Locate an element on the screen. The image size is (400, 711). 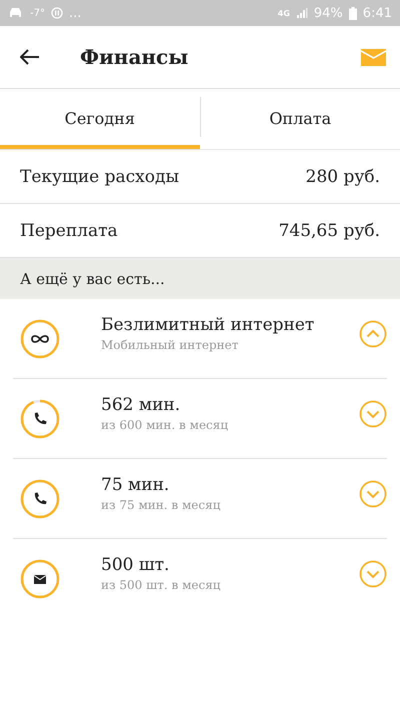
package-title: Безлимитный интернет is located at coordinates (208, 325).